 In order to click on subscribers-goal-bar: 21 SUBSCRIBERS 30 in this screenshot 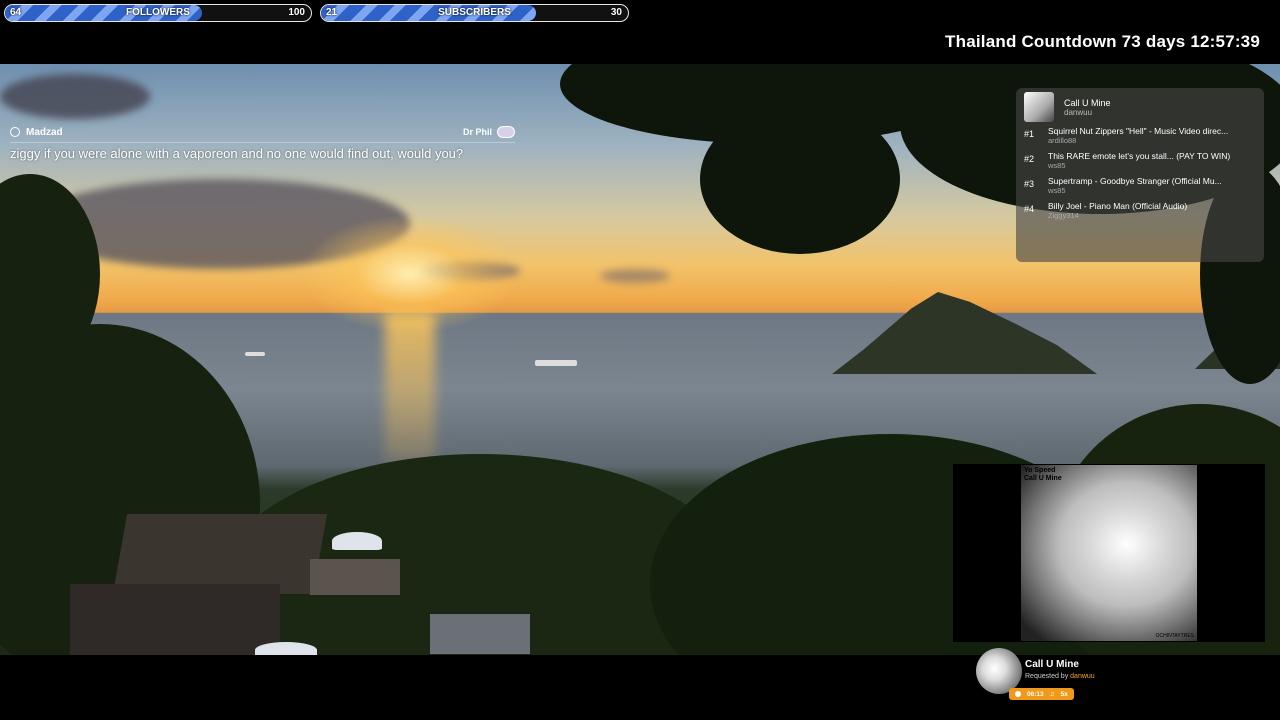, I will do `click(474, 13)`.